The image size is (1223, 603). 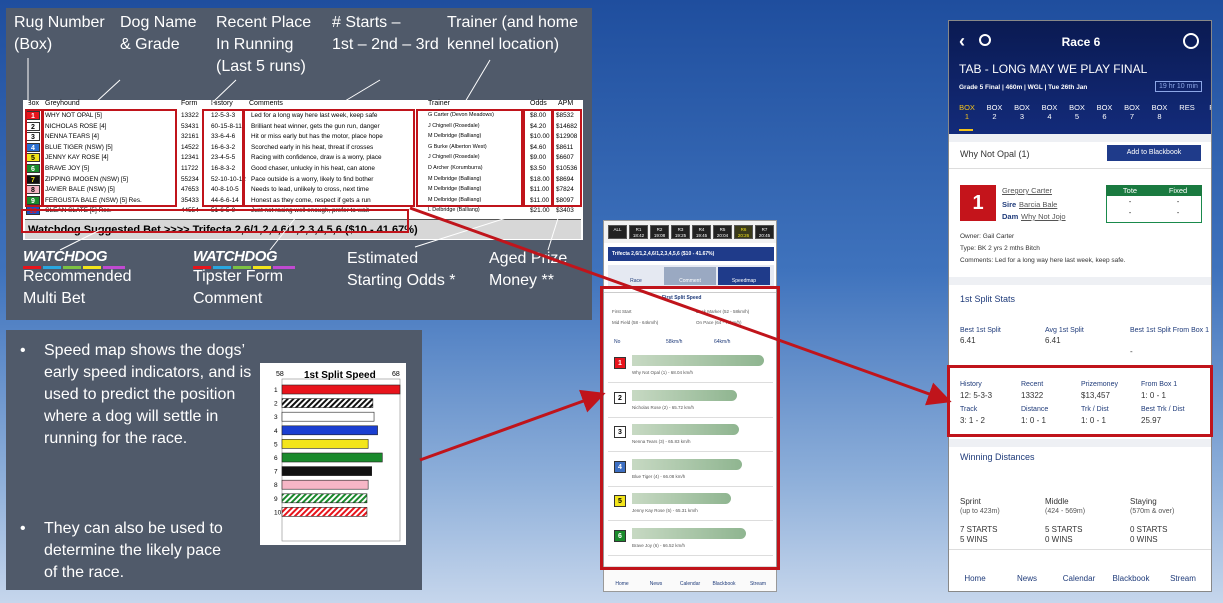 I want to click on bar-label: 5, so click(x=276, y=444).